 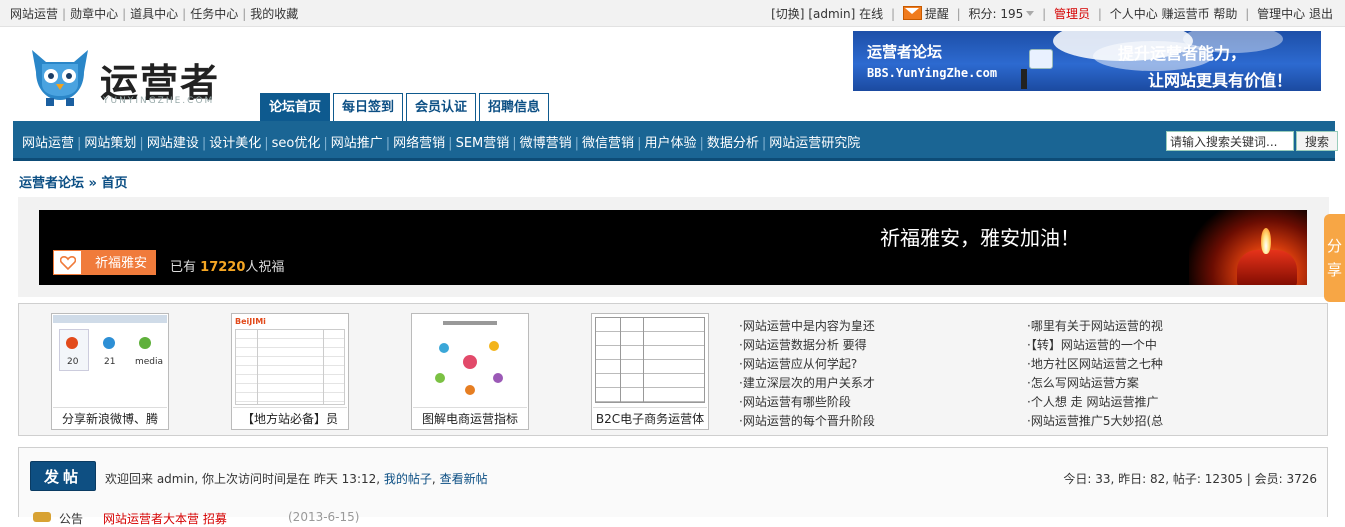 What do you see at coordinates (121, 262) in the screenshot?
I see `pray-button-label: 祈福雅安` at bounding box center [121, 262].